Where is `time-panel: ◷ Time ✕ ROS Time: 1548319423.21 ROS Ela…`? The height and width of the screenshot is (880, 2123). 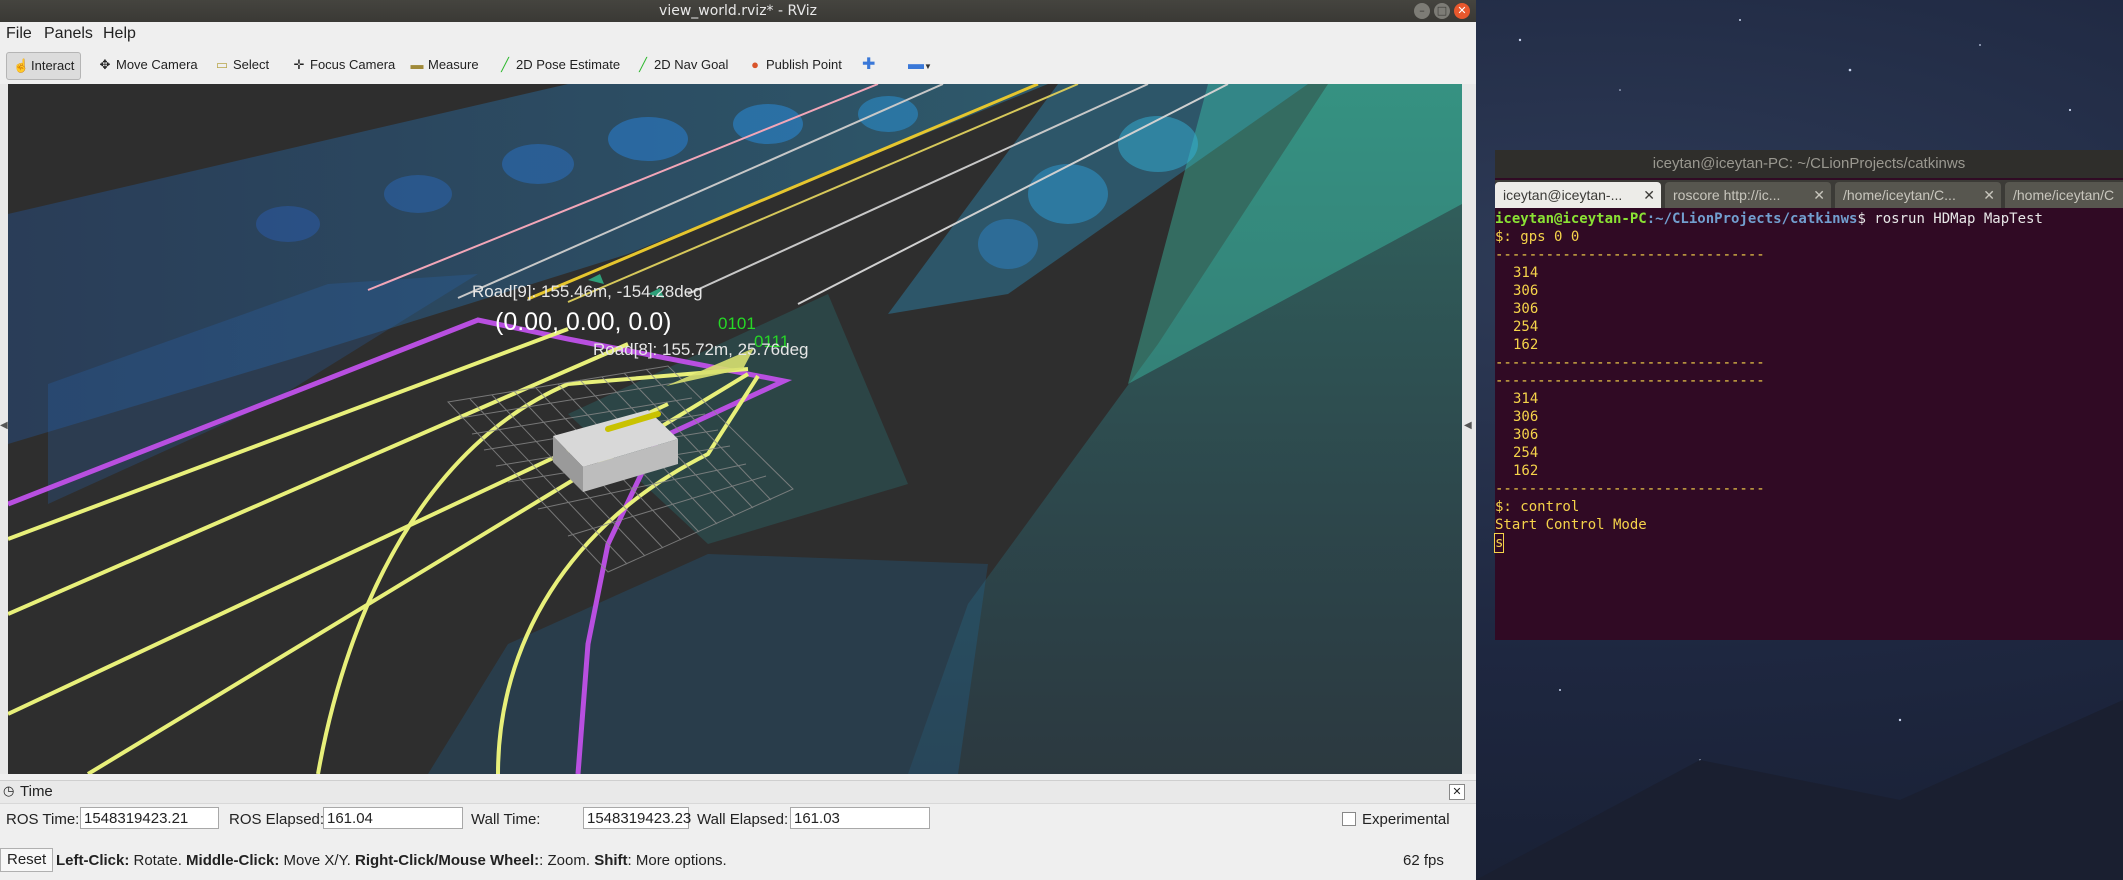 time-panel: ◷ Time ✕ ROS Time: 1548319423.21 ROS Ela… is located at coordinates (738, 830).